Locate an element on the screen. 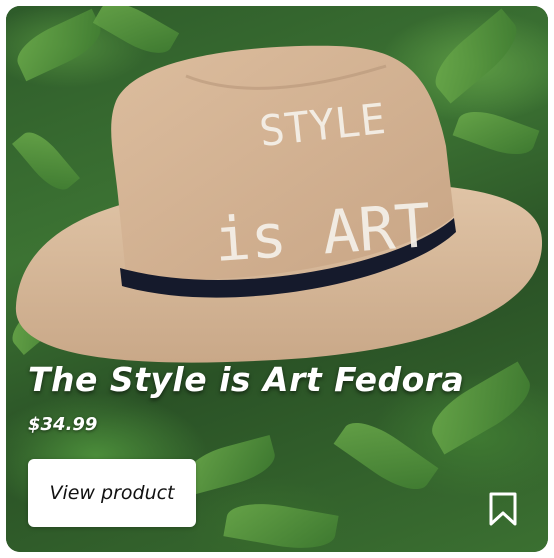  view-product-button: View product is located at coordinates (112, 493).